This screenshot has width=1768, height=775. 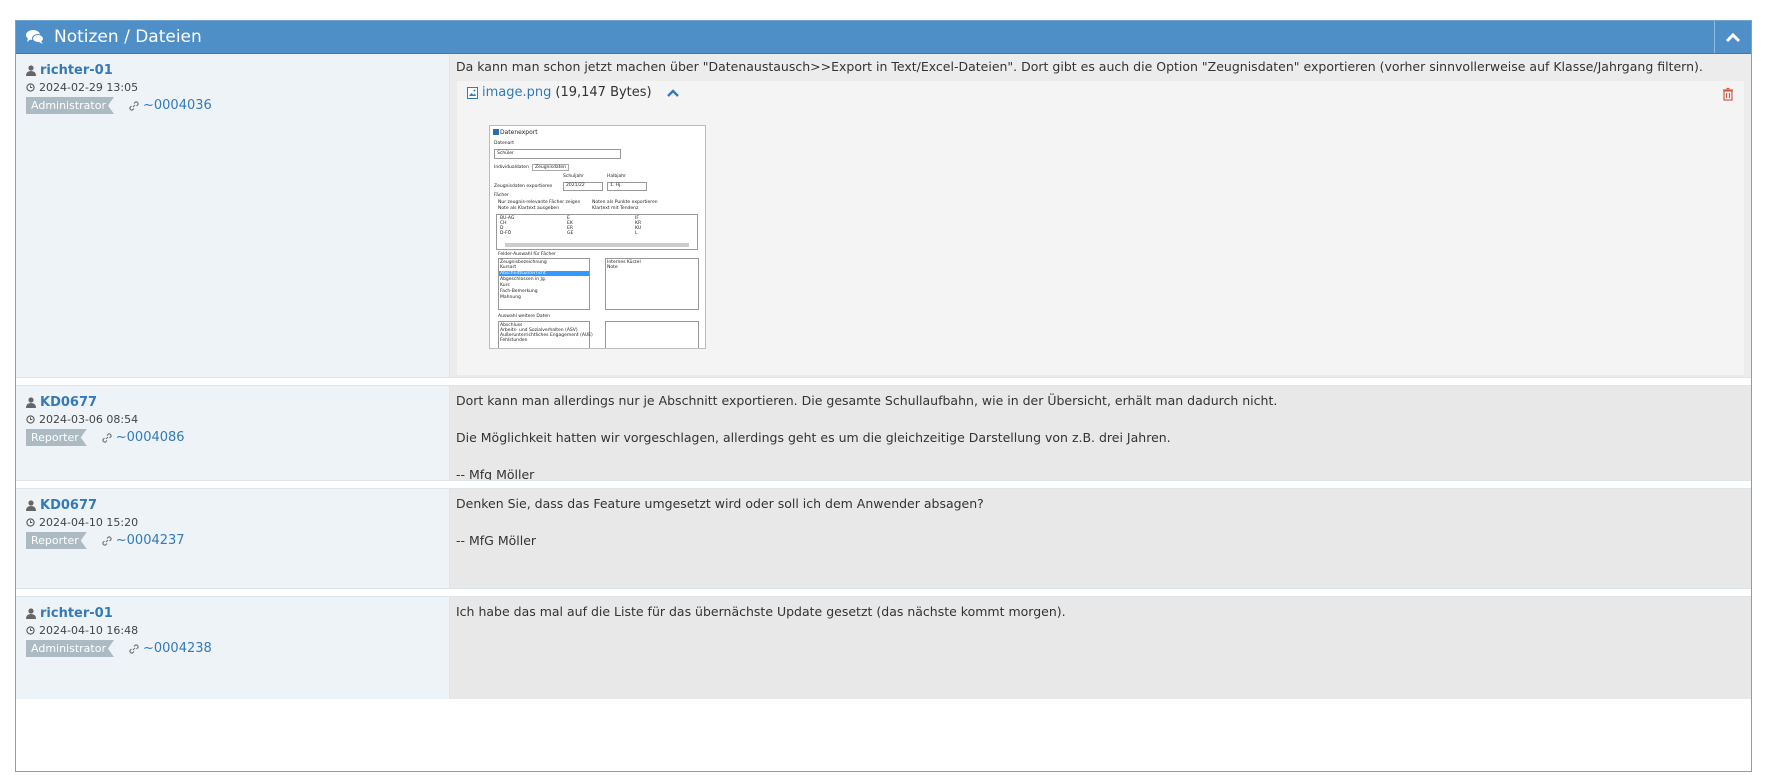 What do you see at coordinates (504, 143) in the screenshot?
I see `preview-label: Datenart` at bounding box center [504, 143].